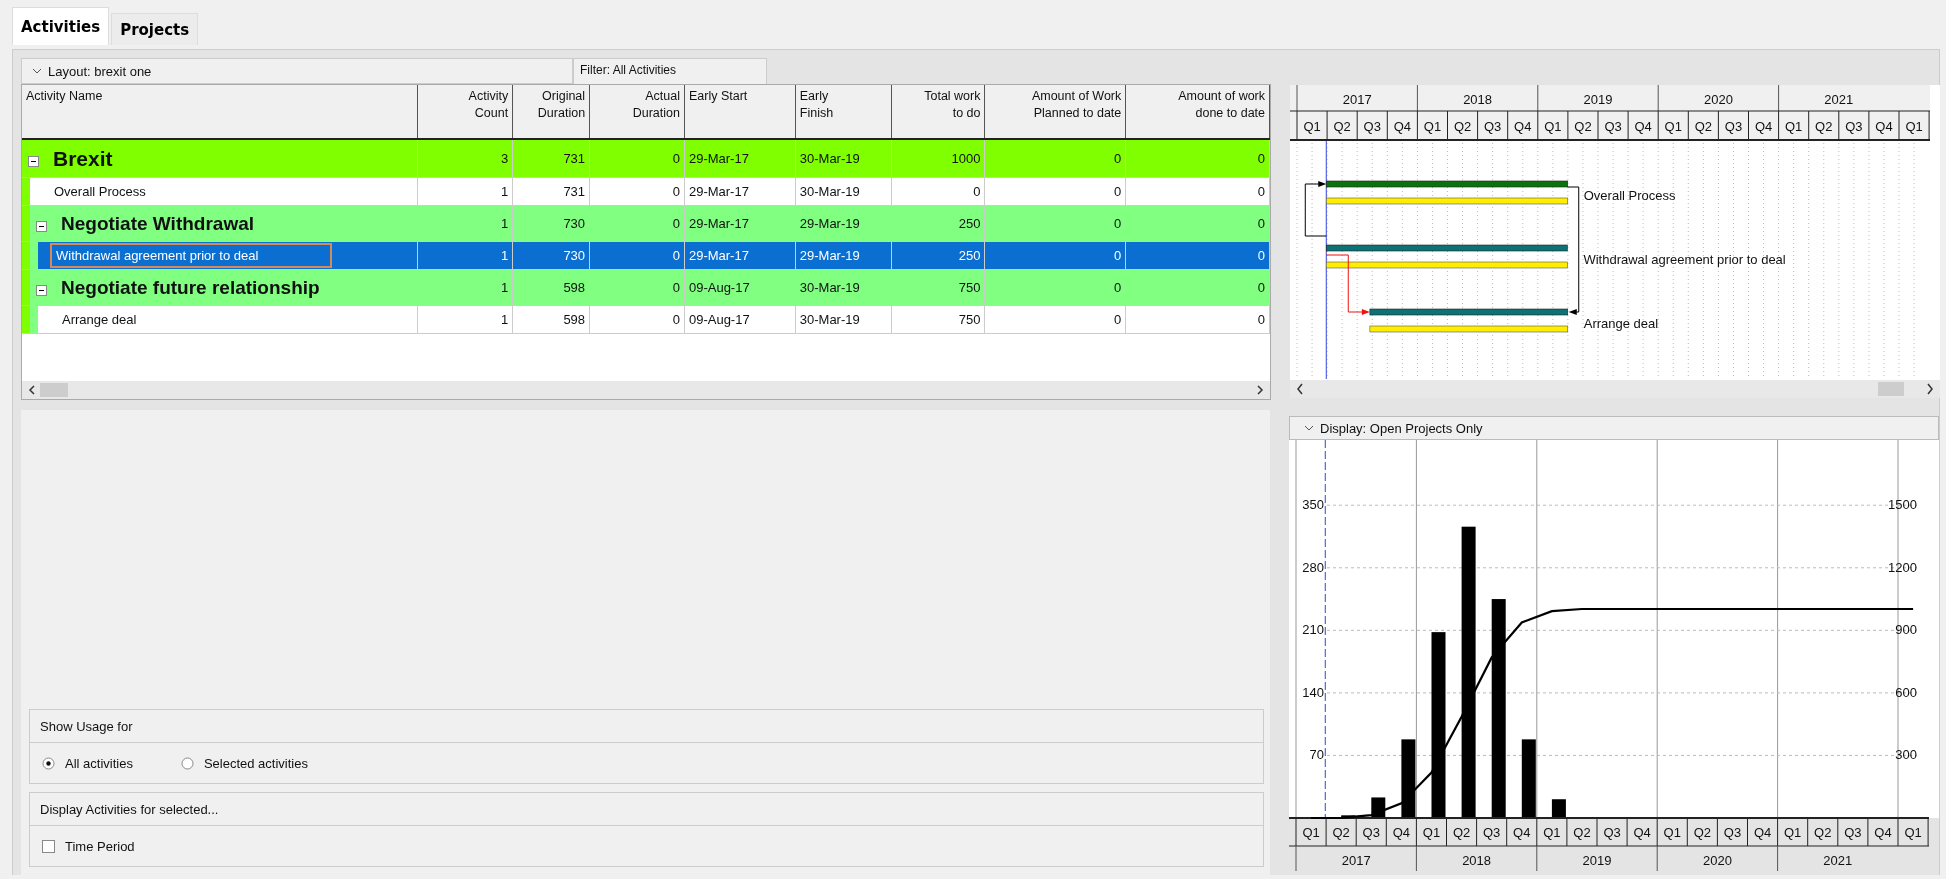 The height and width of the screenshot is (879, 1946). I want to click on activity-name: Arrange deal, so click(99, 320).